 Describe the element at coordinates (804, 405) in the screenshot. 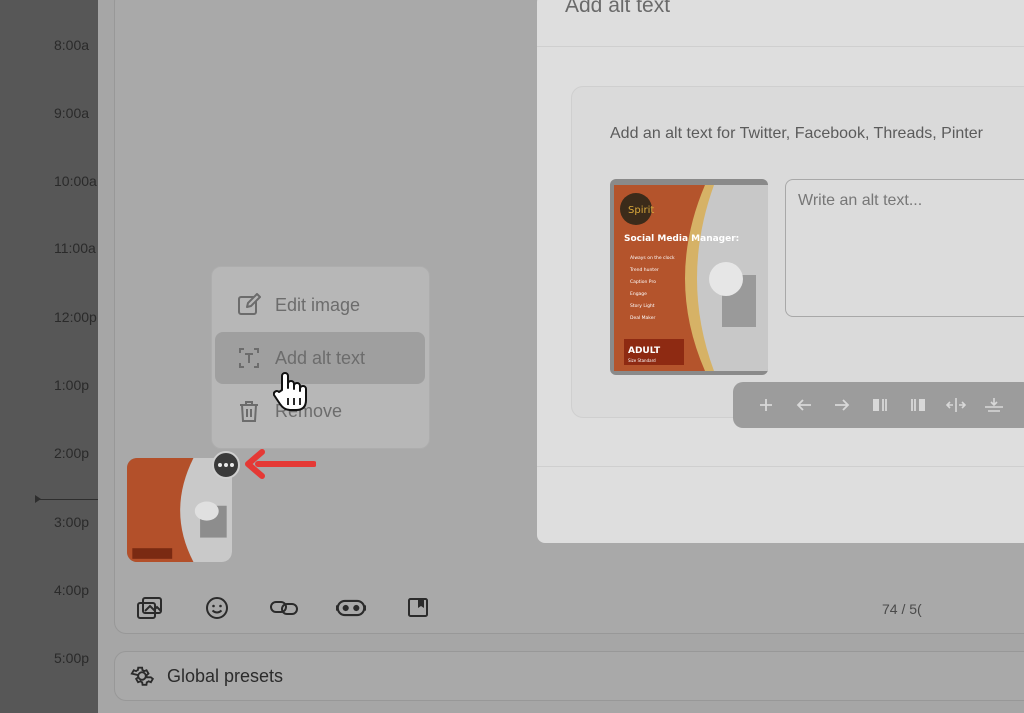

I see `arrow-left-icon` at that location.